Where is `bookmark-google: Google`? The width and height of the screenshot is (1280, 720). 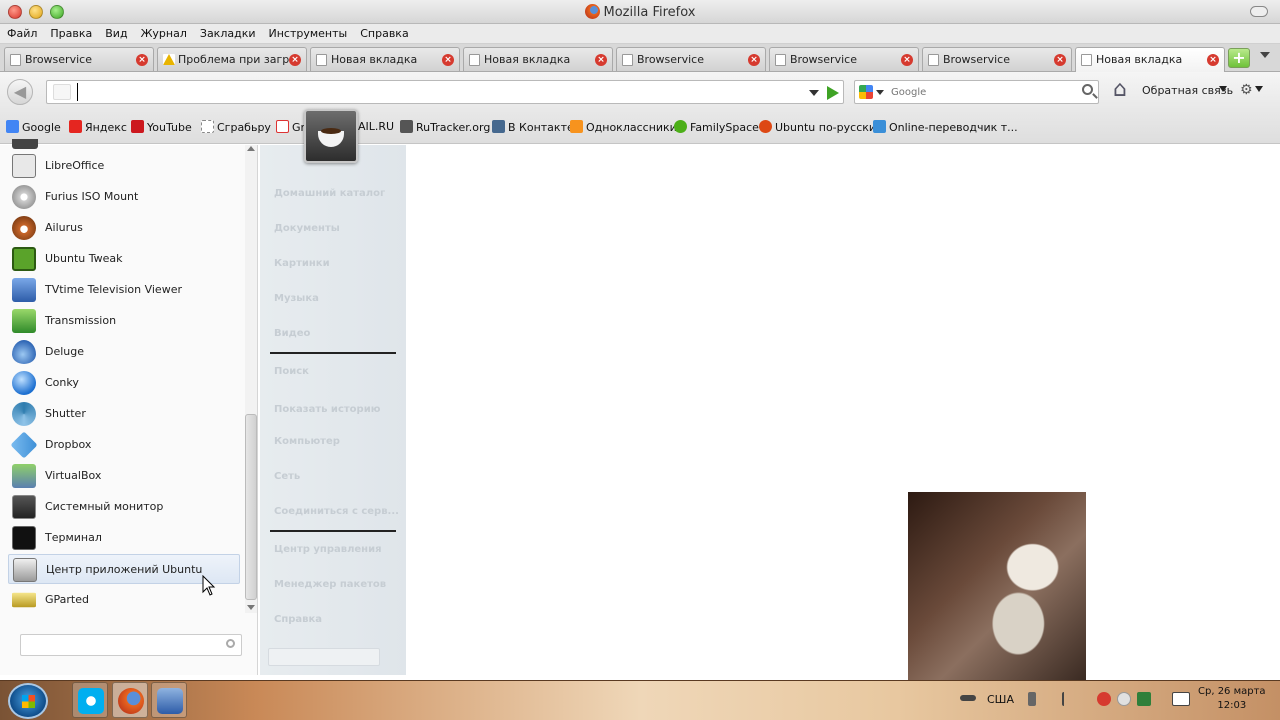
bookmark-google: Google is located at coordinates (33, 127).